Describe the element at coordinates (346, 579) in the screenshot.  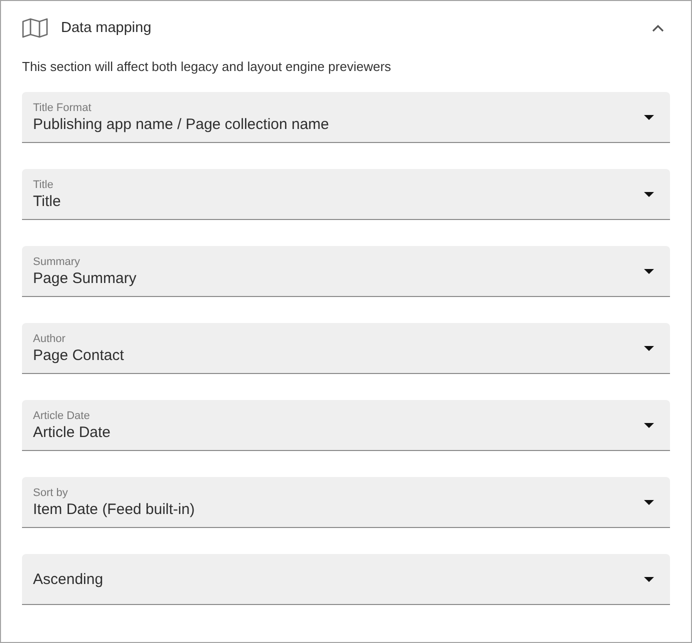
I see `dropdown-field: Ascending` at that location.